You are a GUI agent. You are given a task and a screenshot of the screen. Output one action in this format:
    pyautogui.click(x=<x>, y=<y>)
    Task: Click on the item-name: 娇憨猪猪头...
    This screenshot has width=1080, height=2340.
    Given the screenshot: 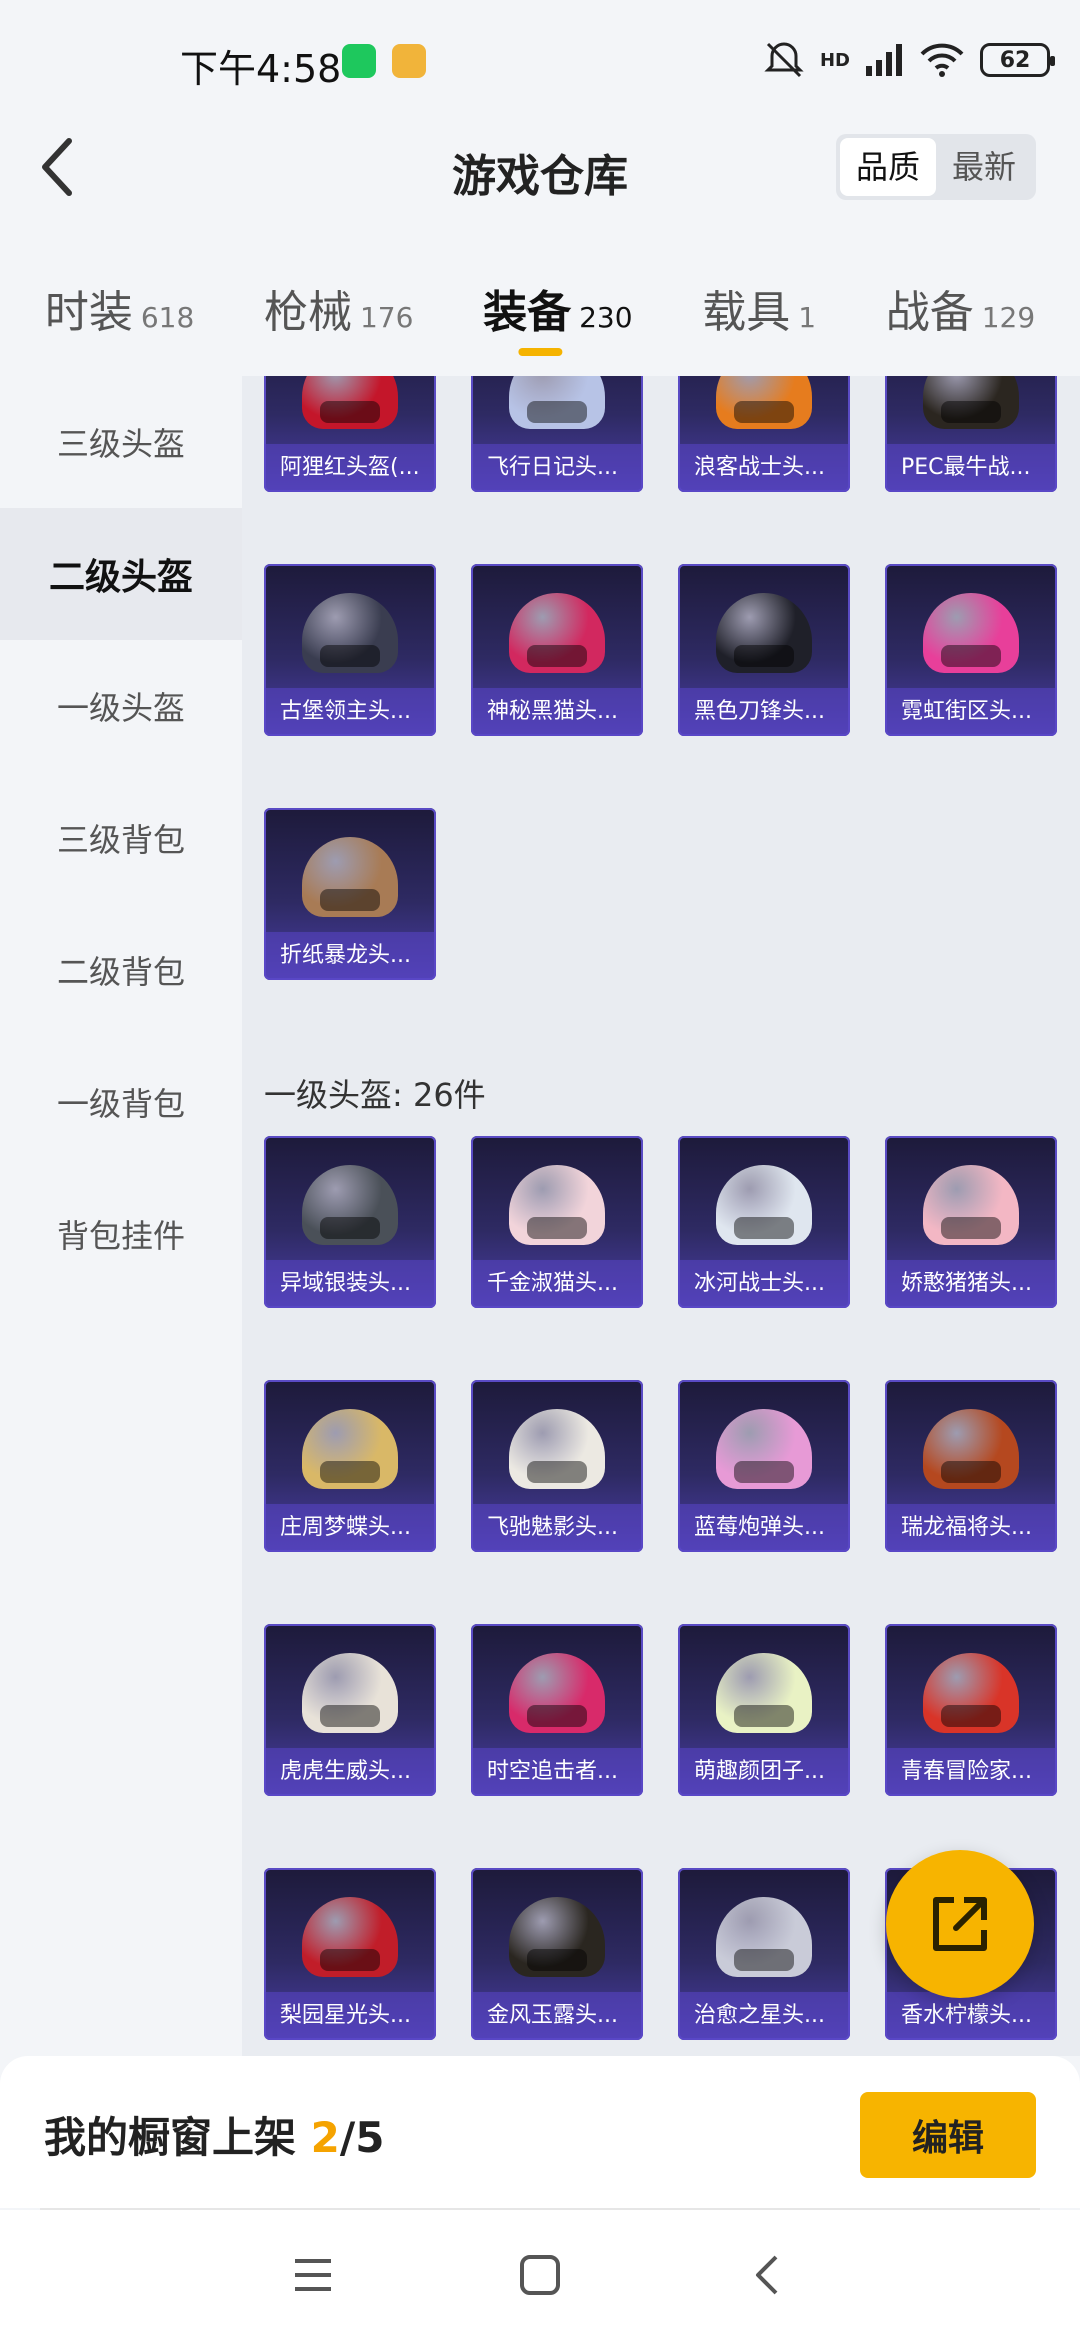 What is the action you would take?
    pyautogui.click(x=971, y=1284)
    